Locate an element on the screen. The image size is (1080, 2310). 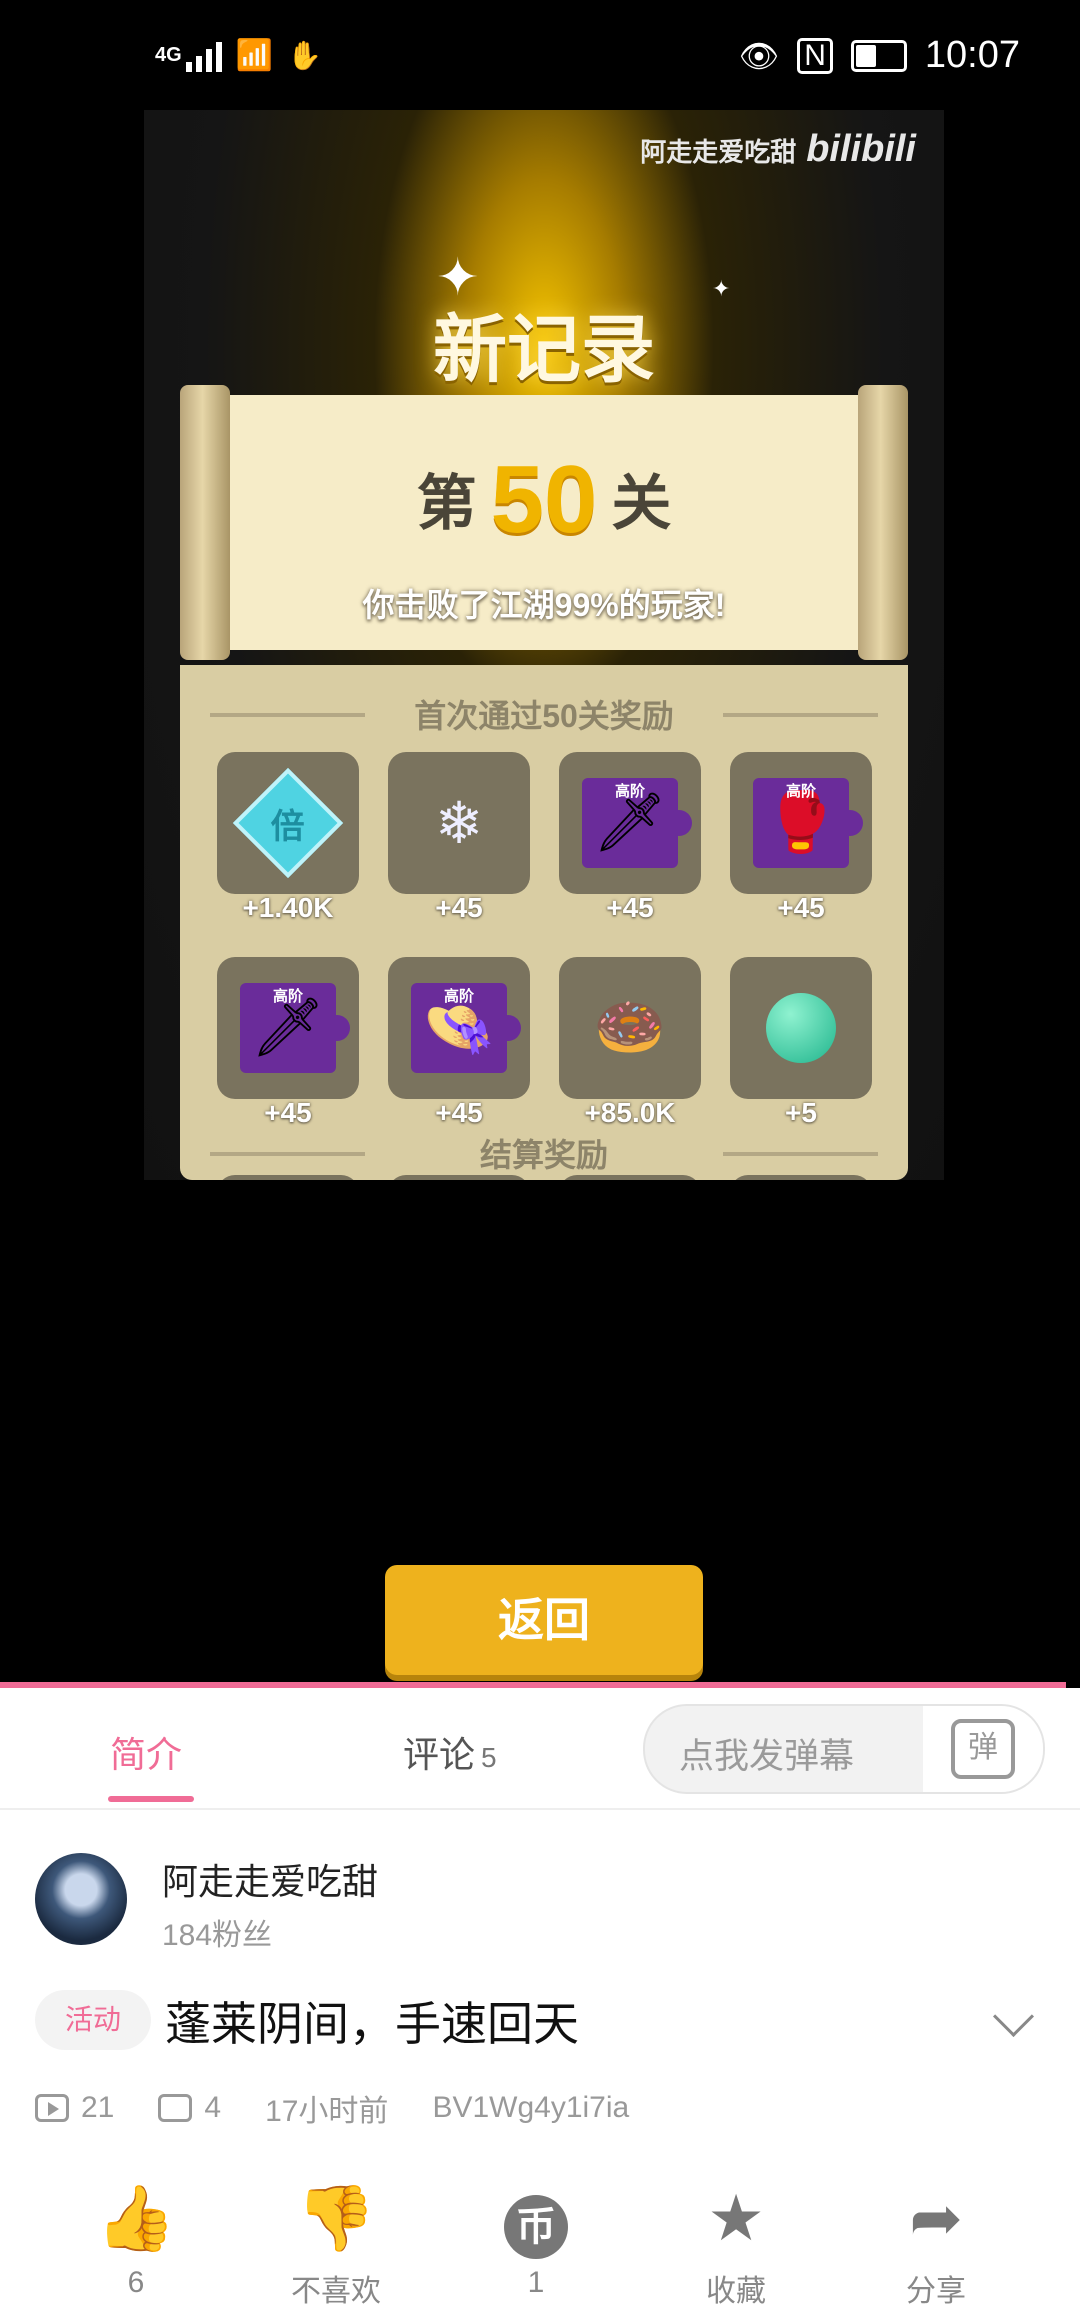
clock: 10:07 is located at coordinates (972, 55).